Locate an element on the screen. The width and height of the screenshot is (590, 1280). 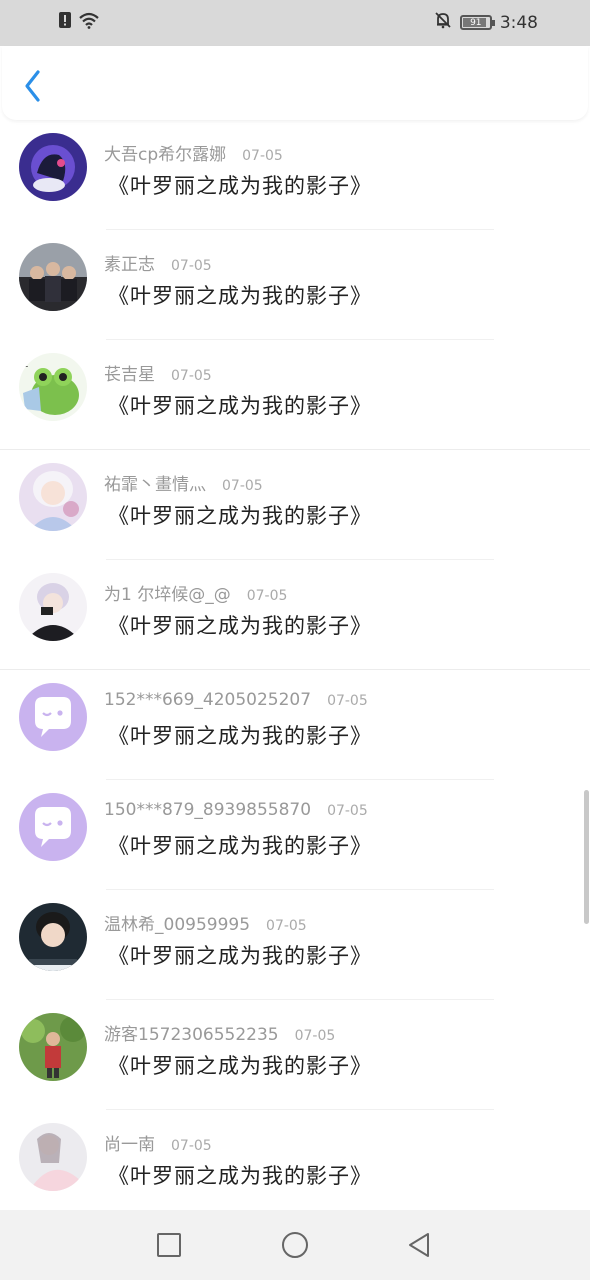
scrollbar is located at coordinates (586, 857).